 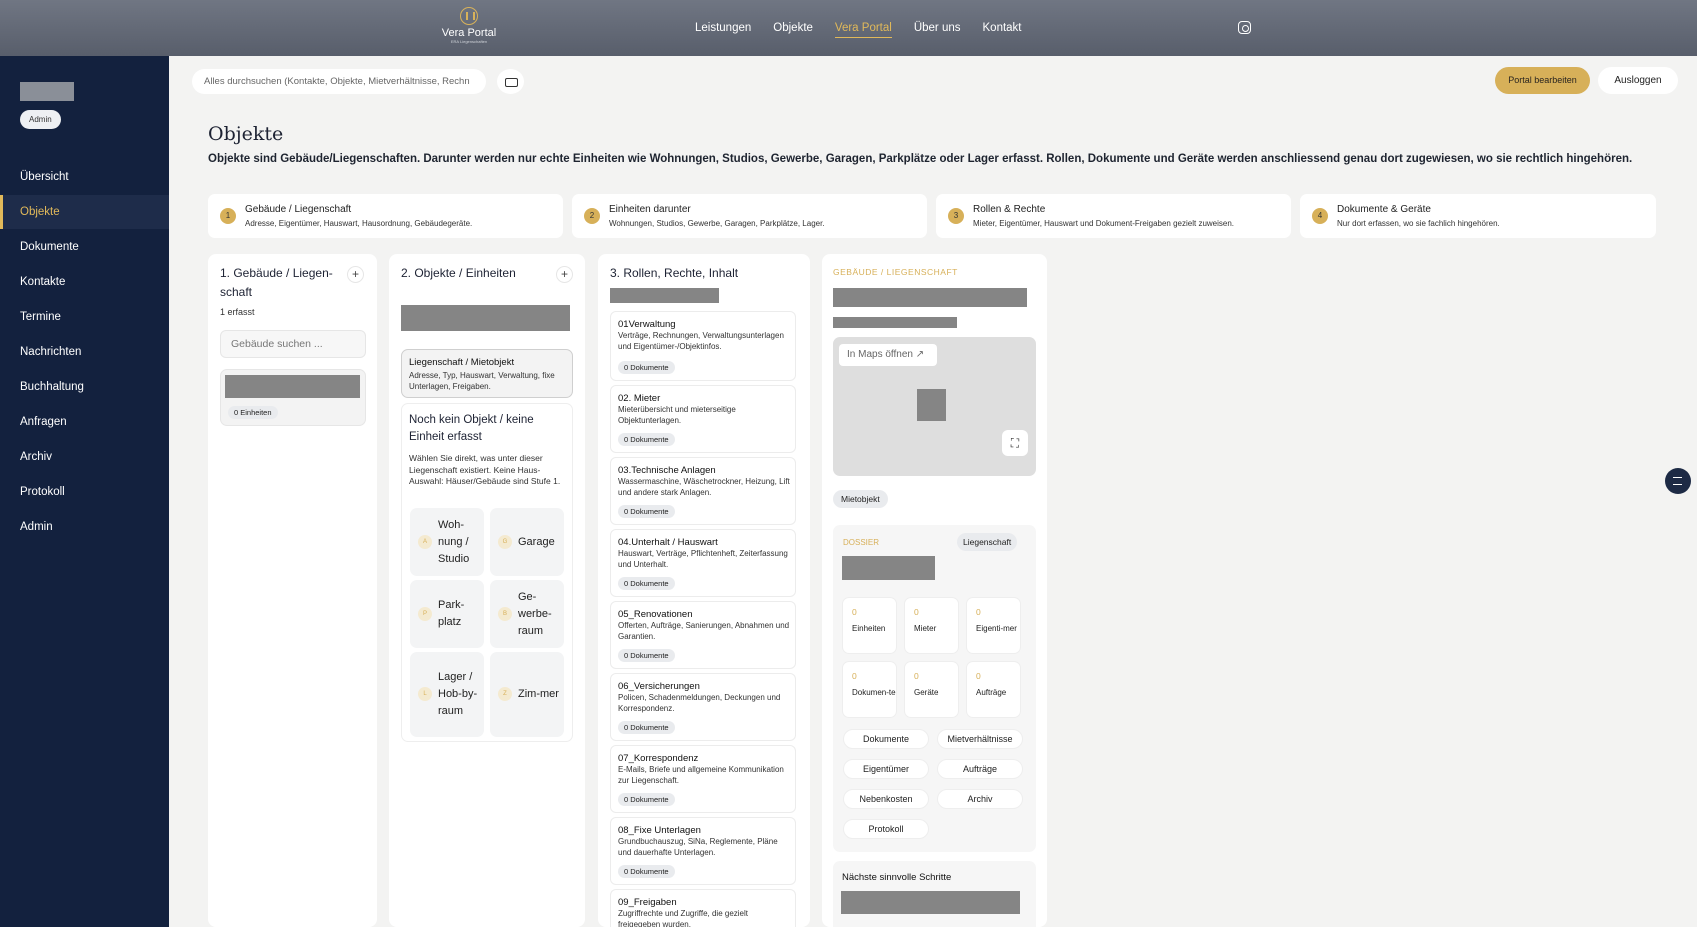 What do you see at coordinates (505, 542) in the screenshot?
I see `garage-icon: G` at bounding box center [505, 542].